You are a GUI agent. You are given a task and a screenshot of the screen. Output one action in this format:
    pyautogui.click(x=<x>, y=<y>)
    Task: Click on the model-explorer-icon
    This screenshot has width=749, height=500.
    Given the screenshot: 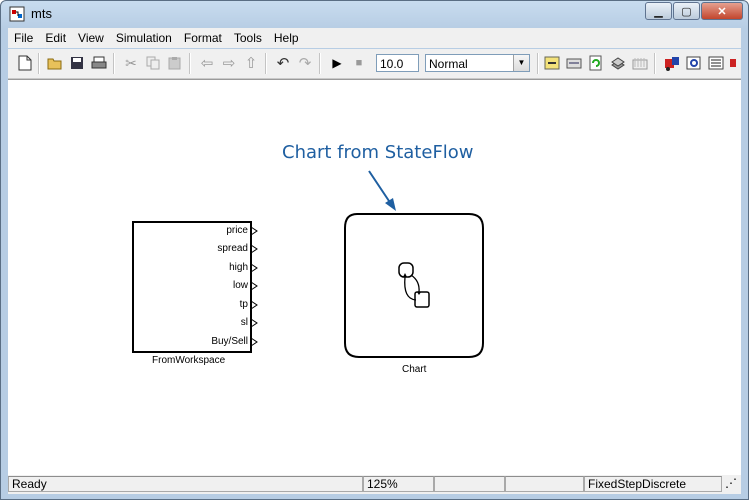 What is the action you would take?
    pyautogui.click(x=640, y=64)
    